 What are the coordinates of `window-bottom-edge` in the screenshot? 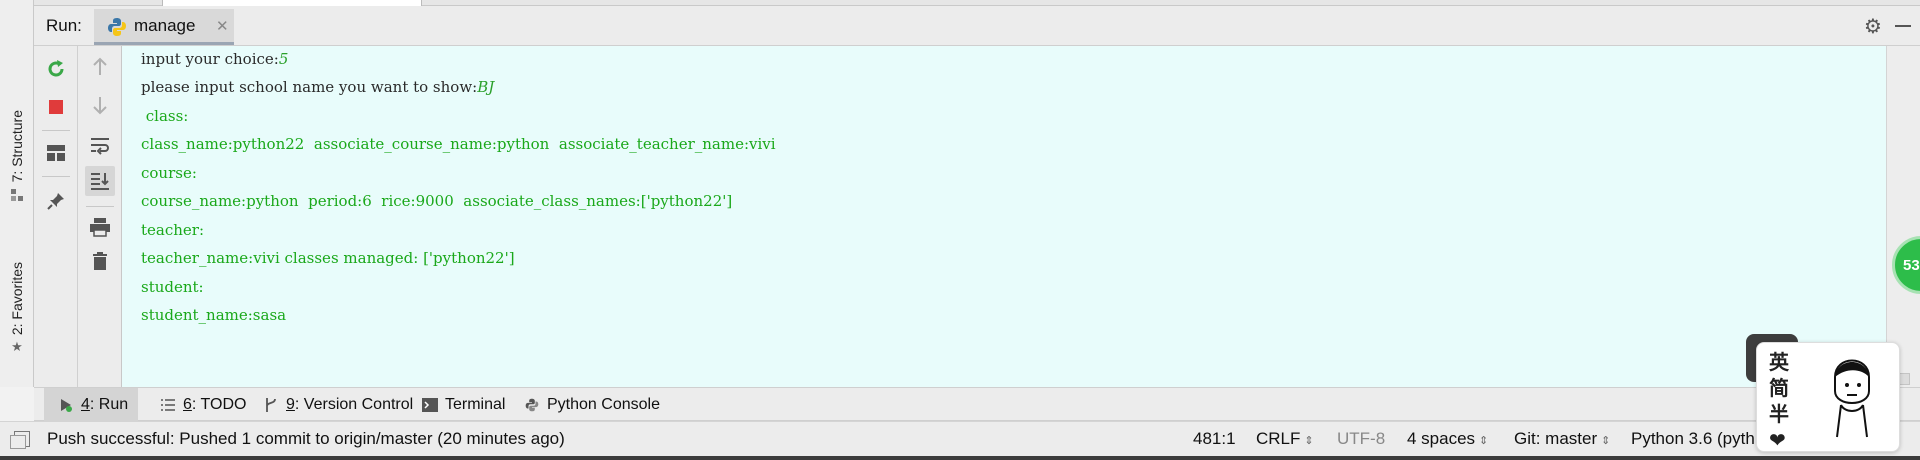 It's located at (960, 458).